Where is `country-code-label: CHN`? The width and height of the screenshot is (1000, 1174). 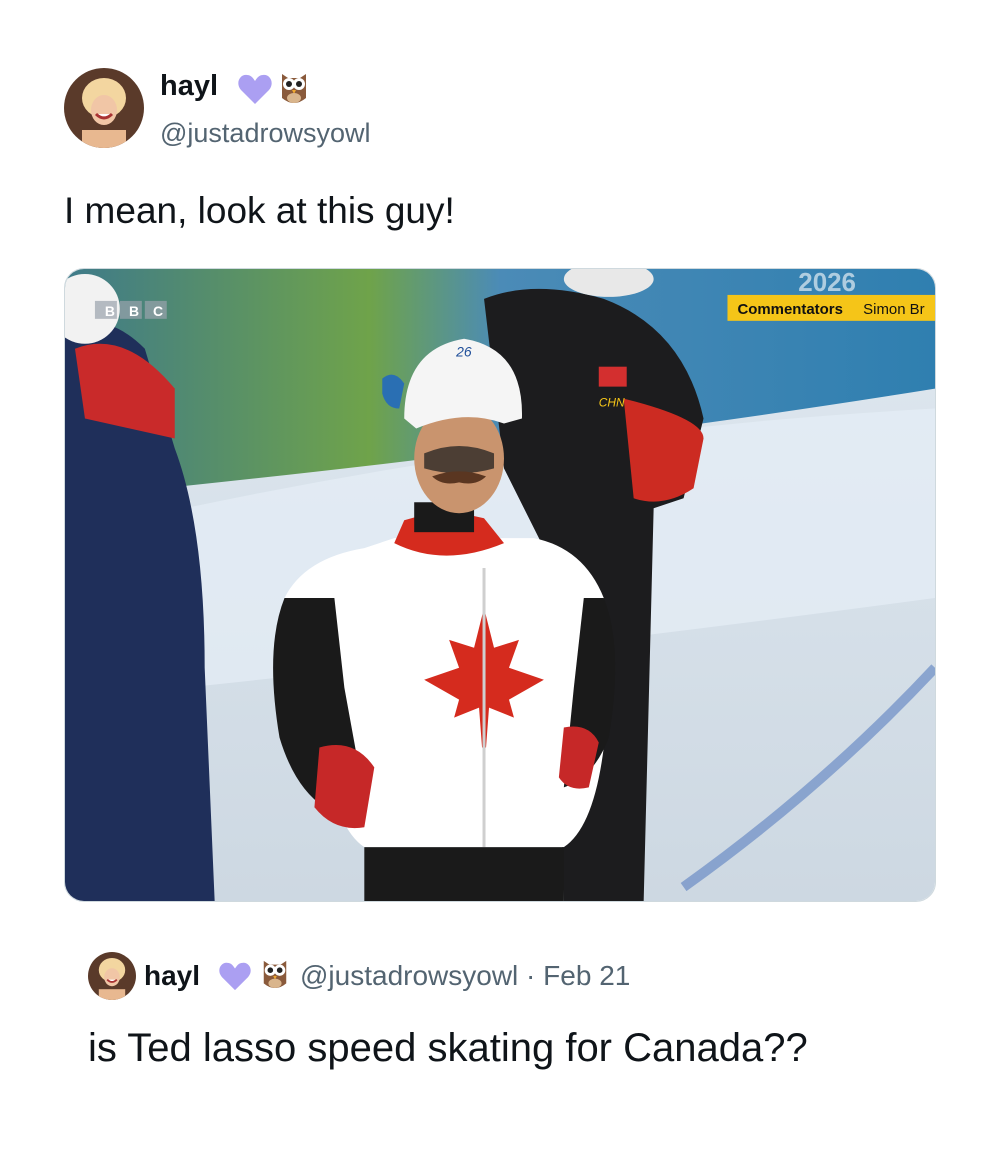
country-code-label: CHN is located at coordinates (612, 403).